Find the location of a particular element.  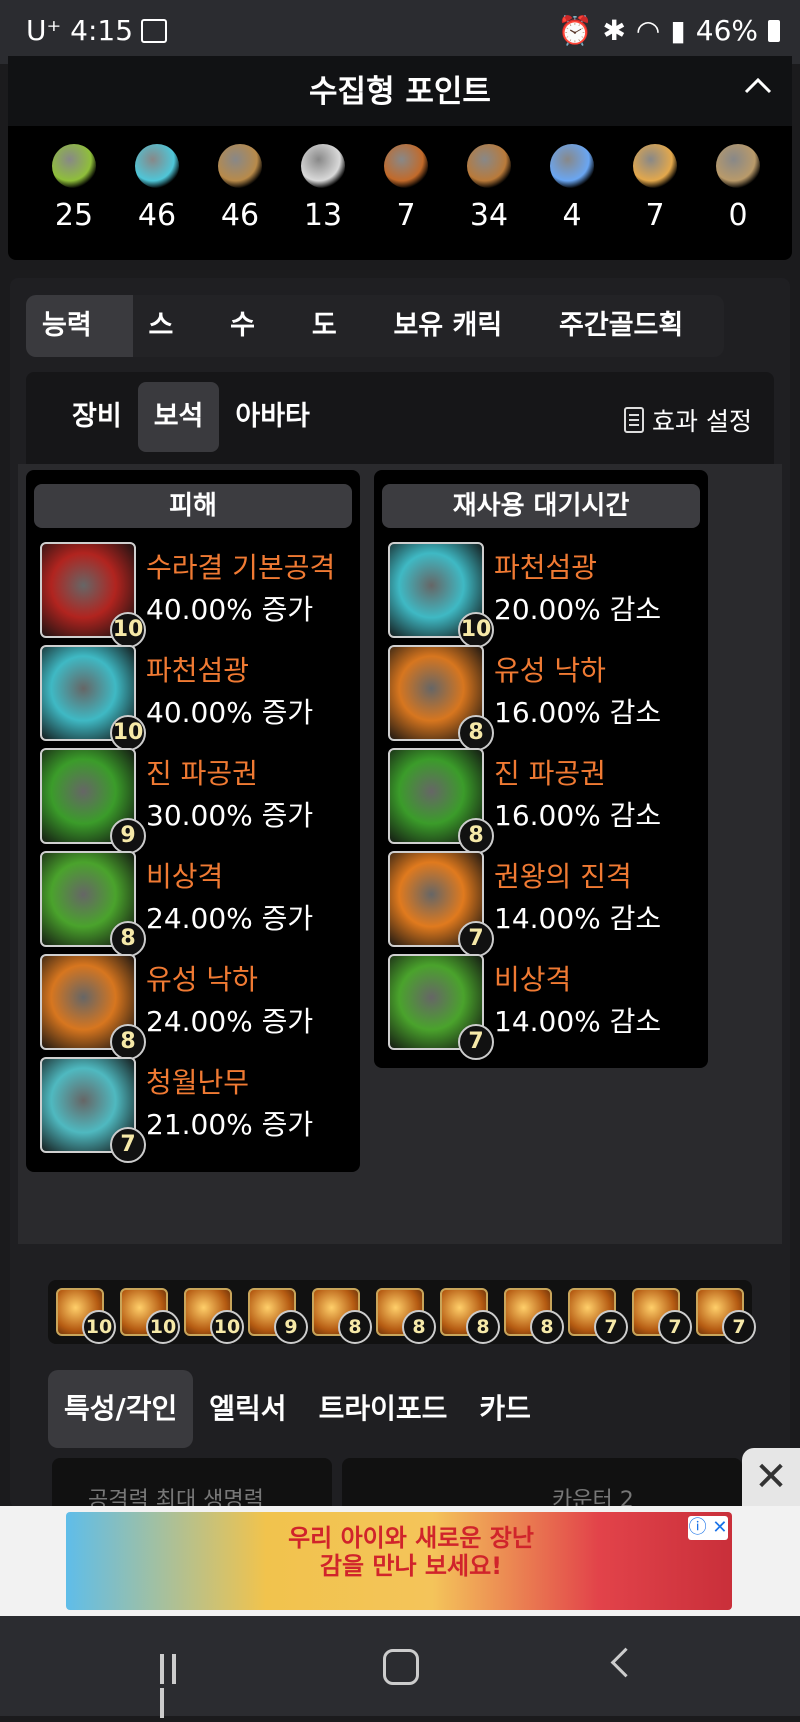

gem-strip: 10 10 10 9 8 8 8 8 7 7 7 is located at coordinates (402, 1312).